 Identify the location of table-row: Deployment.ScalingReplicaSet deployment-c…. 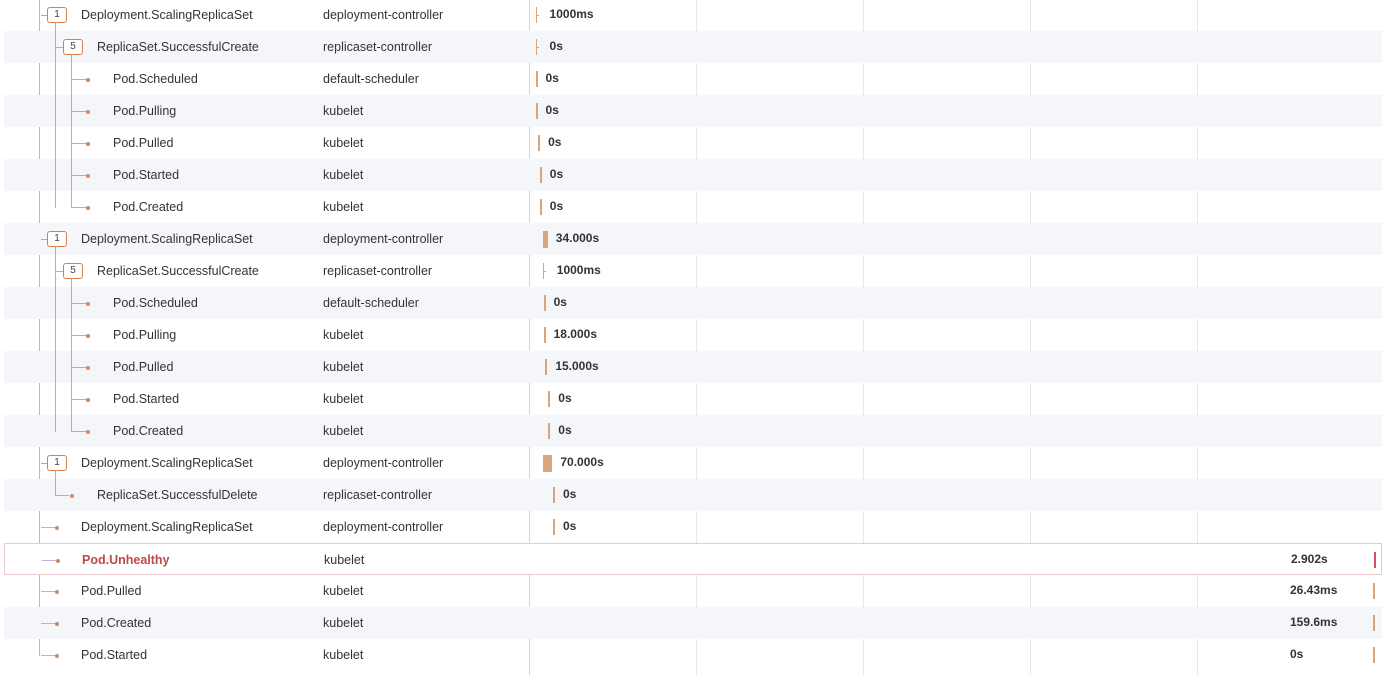
(693, 527).